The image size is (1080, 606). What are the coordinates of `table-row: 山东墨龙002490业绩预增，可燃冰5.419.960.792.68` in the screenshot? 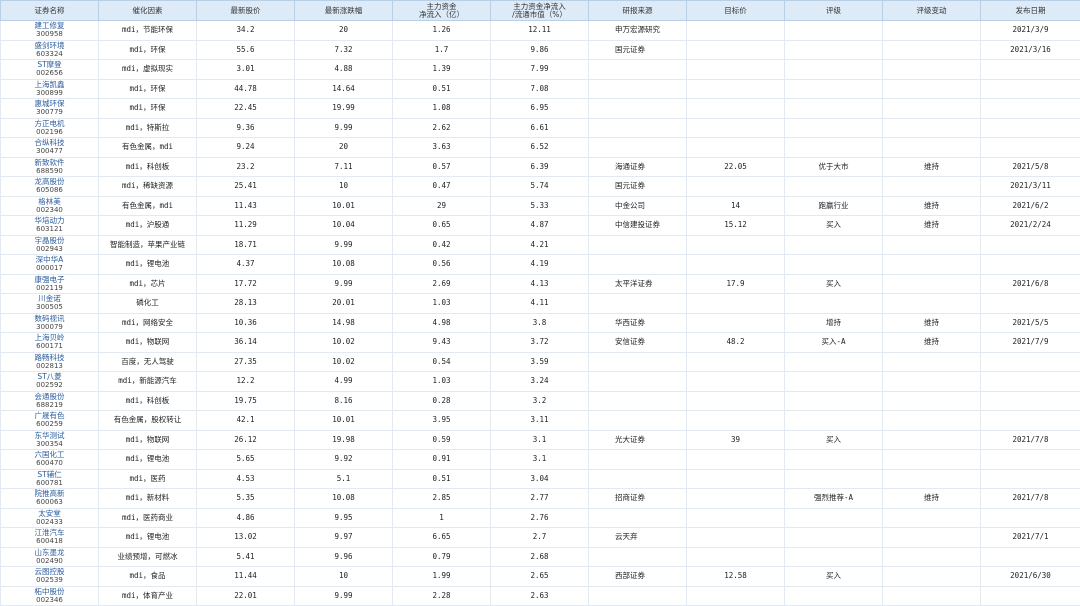 It's located at (540, 557).